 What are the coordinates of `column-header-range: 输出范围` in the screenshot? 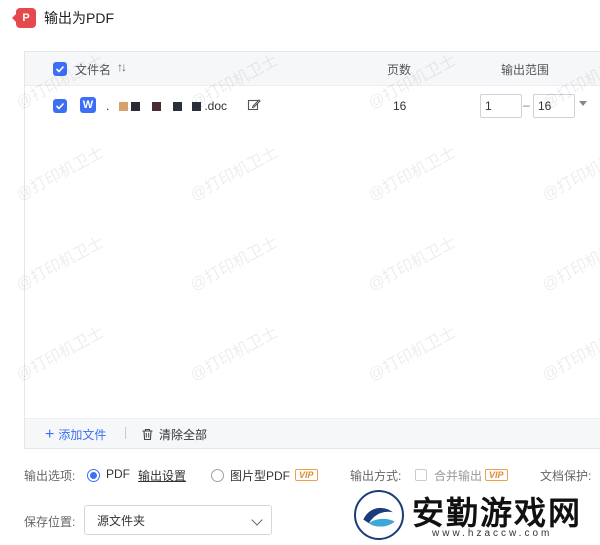 It's located at (525, 70).